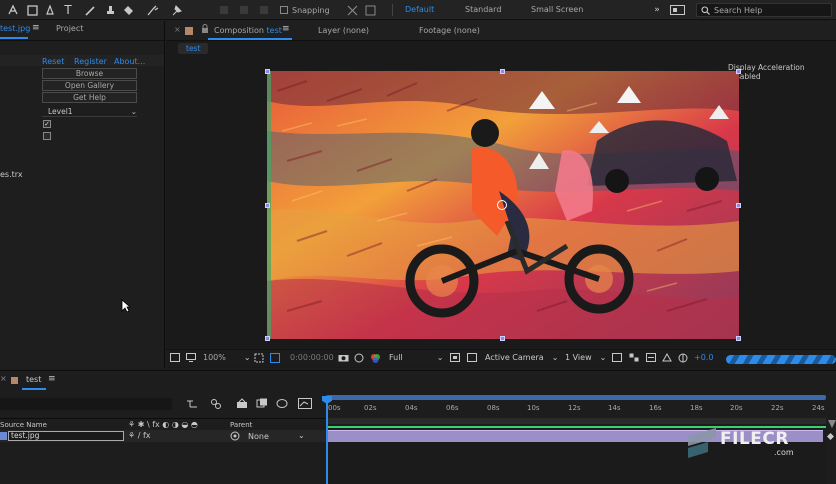 The image size is (836, 484). What do you see at coordinates (50, 10) in the screenshot?
I see `pen-tool-icon` at bounding box center [50, 10].